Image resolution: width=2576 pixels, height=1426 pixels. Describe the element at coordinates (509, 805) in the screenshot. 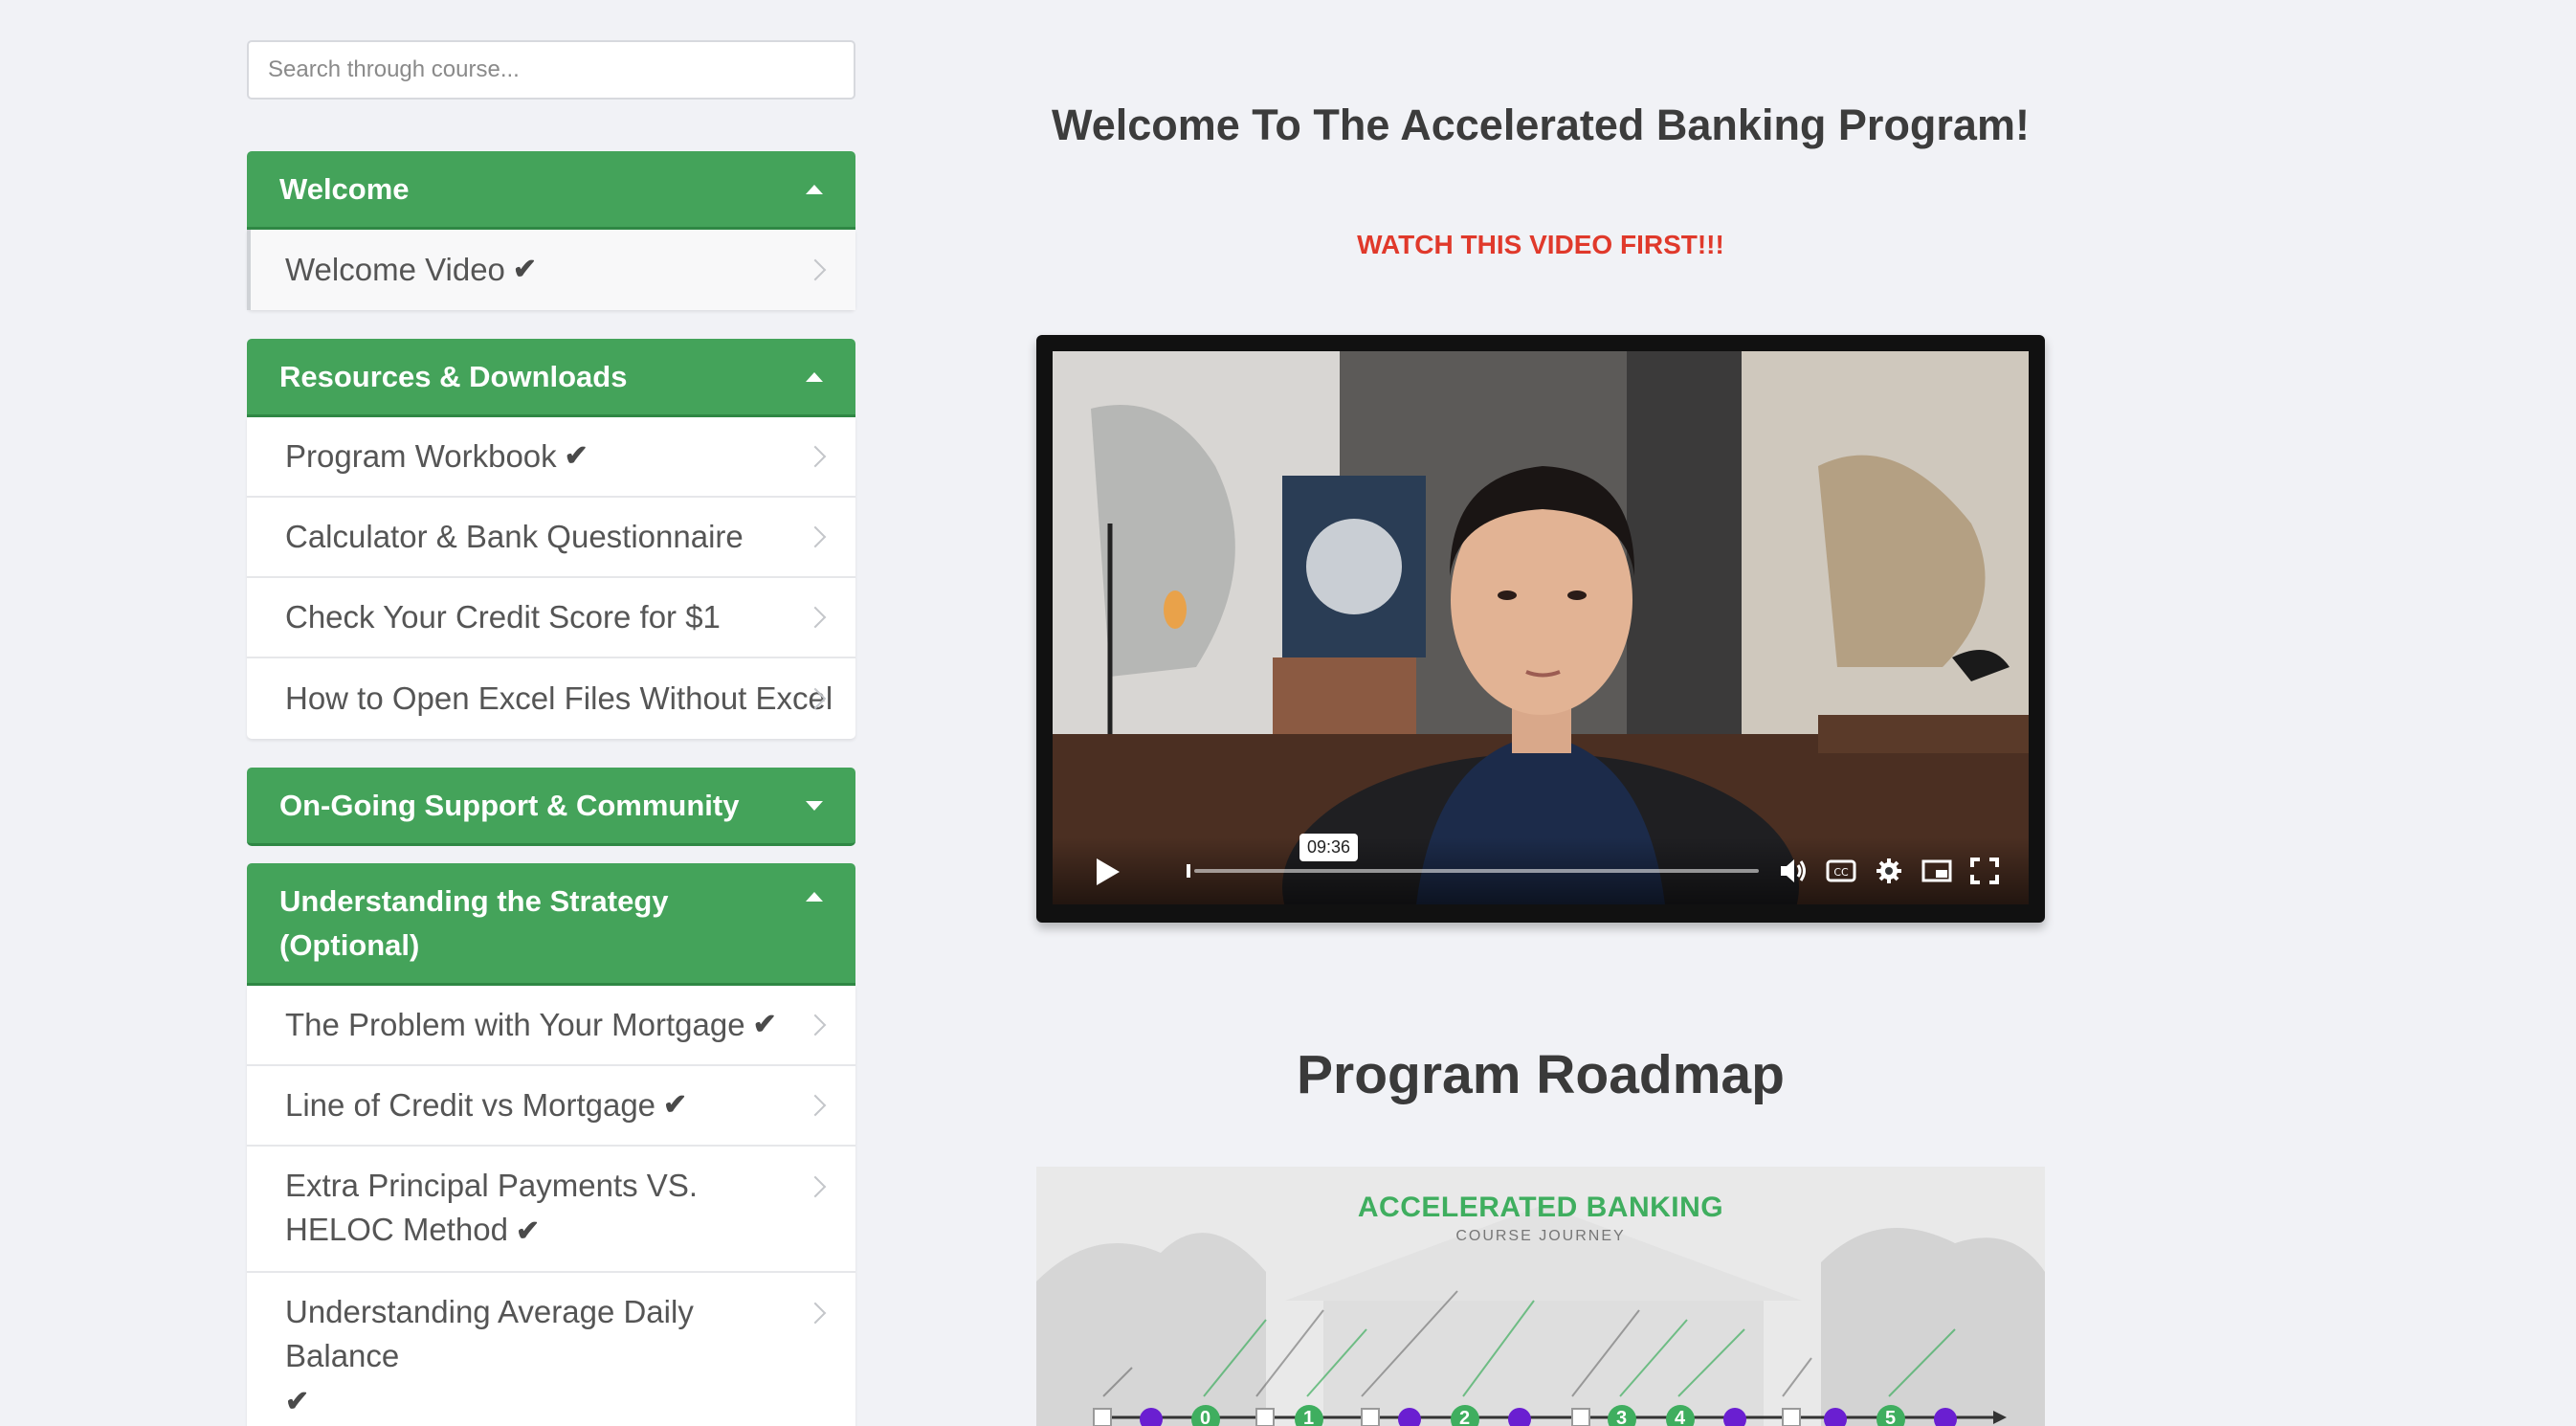

I see `section-title: On-Going Support & Community` at that location.